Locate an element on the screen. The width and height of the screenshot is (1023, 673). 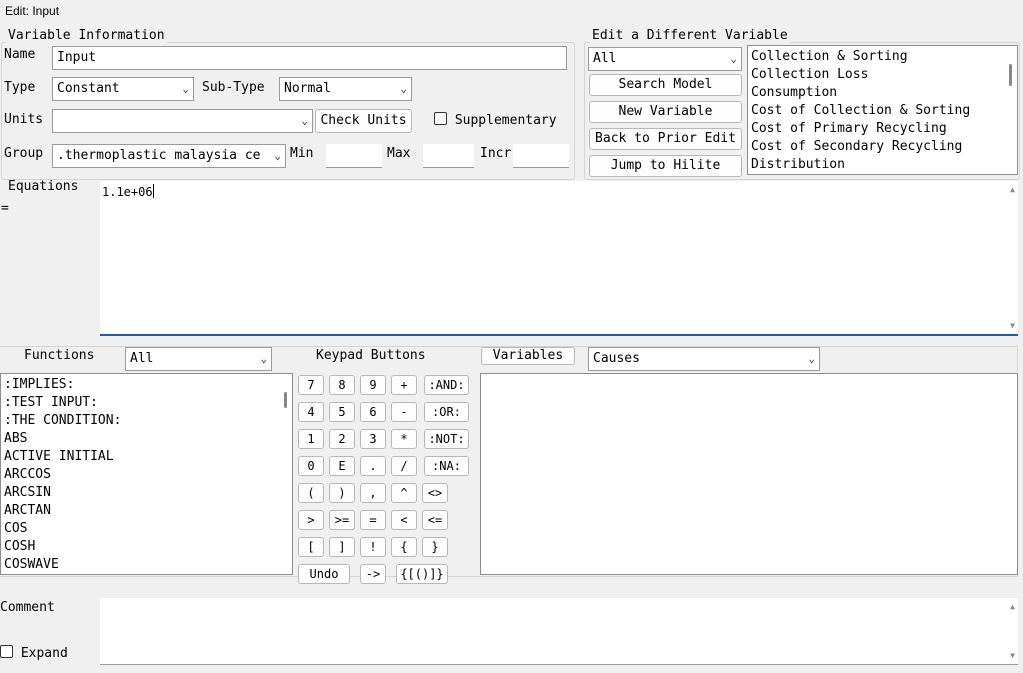
list-item: :THE CONDITION: is located at coordinates (146, 421).